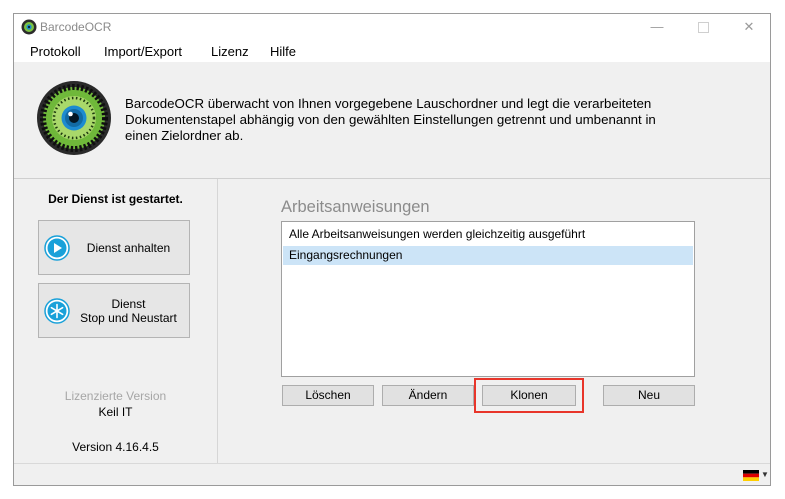  Describe the element at coordinates (55, 51) in the screenshot. I see `menu-protokoll: Protokoll` at that location.